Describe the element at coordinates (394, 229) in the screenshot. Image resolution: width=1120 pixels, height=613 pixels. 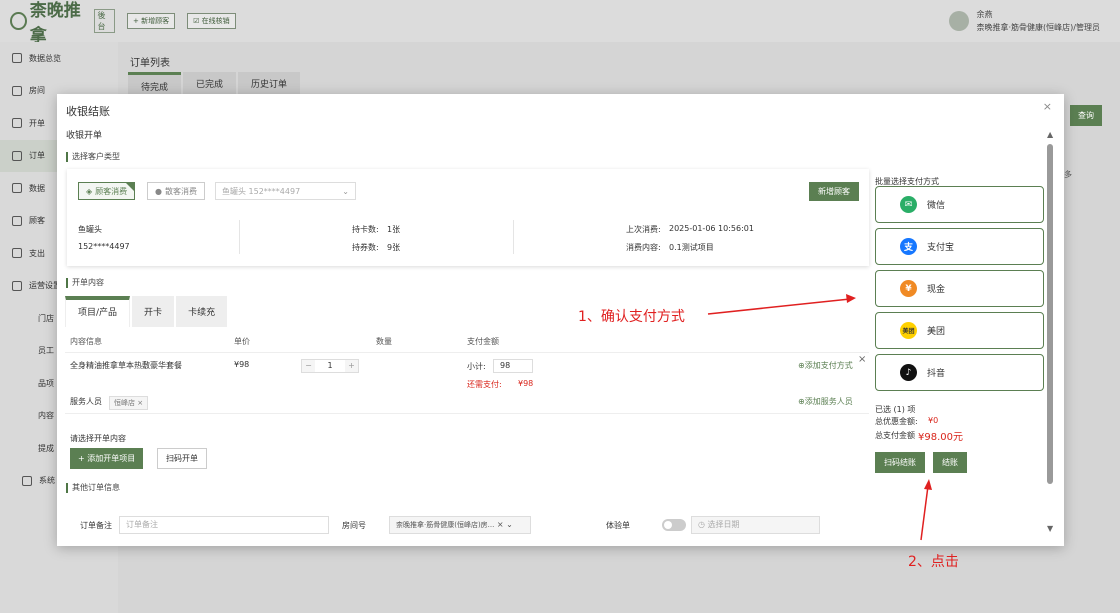
I see `card-count-value: 1张` at that location.